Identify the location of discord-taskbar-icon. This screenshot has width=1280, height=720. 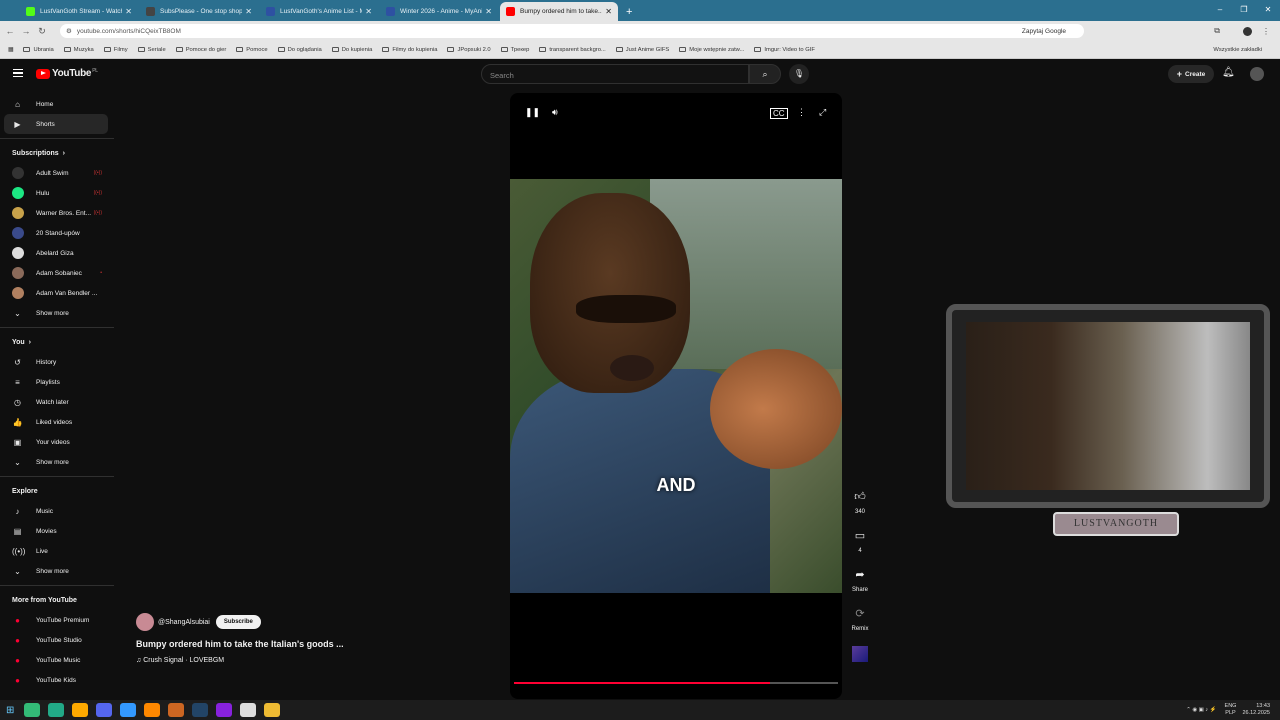
(104, 710).